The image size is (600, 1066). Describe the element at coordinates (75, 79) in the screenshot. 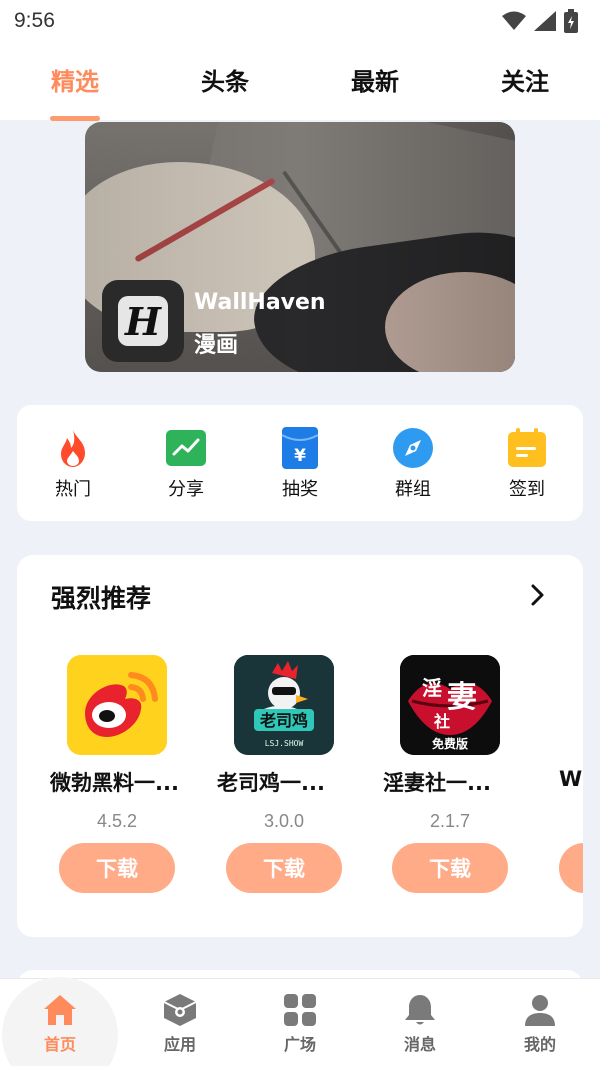

I see `tab-featured: 精选` at that location.